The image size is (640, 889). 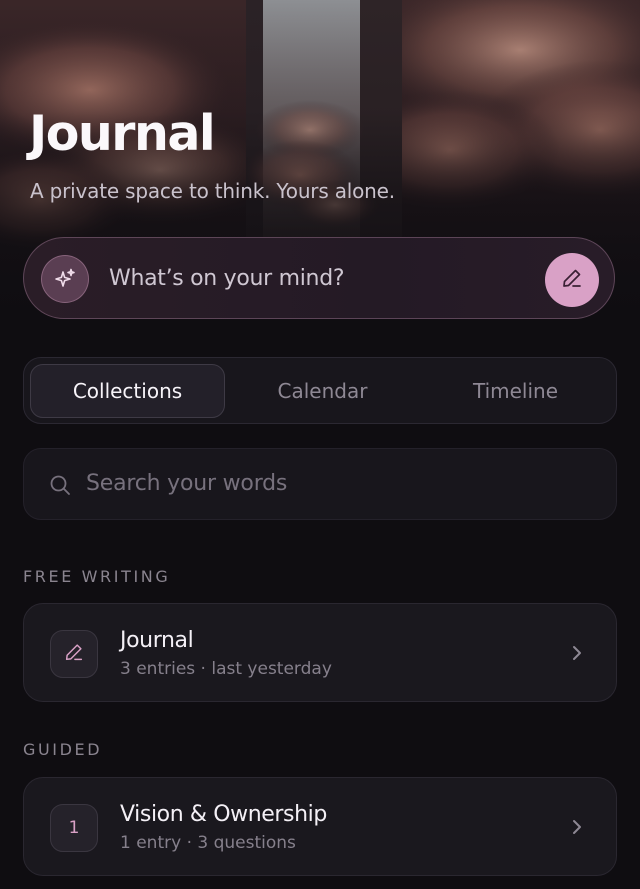 I want to click on card-meta: 1 entry · 3 questions, so click(x=208, y=843).